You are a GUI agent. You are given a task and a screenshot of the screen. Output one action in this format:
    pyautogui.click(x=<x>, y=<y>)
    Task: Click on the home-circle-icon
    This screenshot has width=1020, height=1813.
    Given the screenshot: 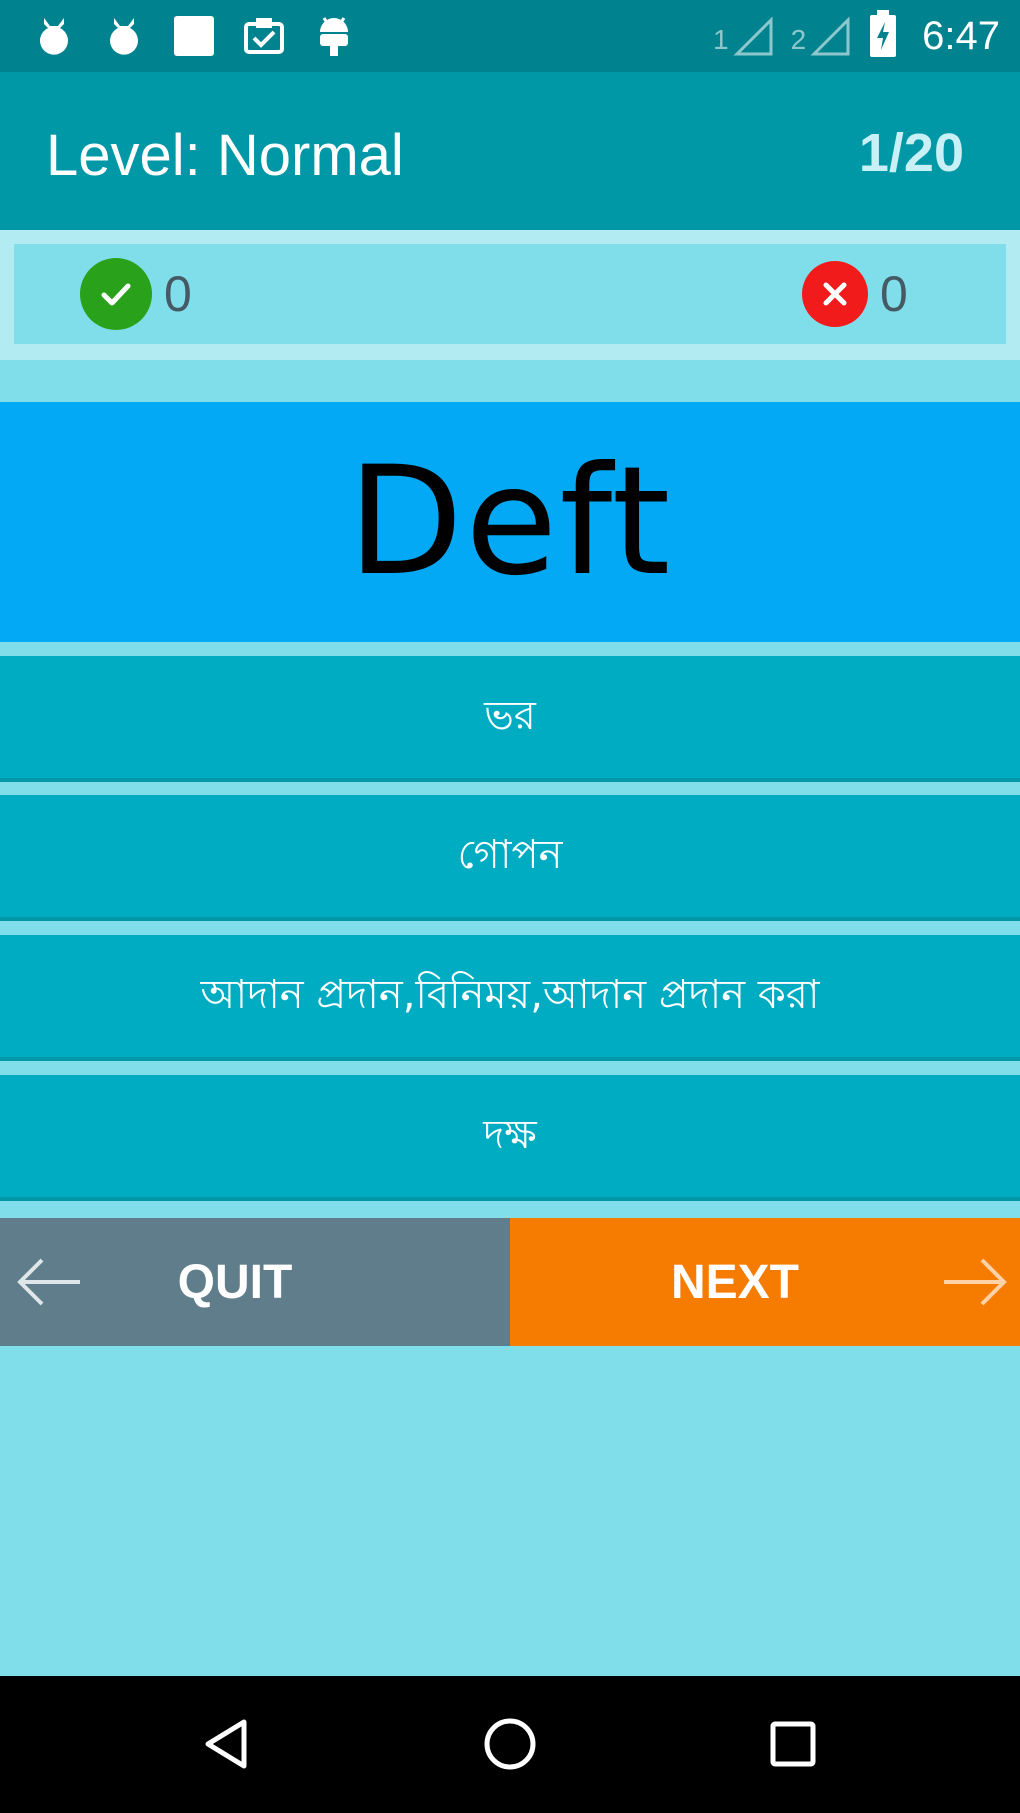 What is the action you would take?
    pyautogui.click(x=510, y=1744)
    